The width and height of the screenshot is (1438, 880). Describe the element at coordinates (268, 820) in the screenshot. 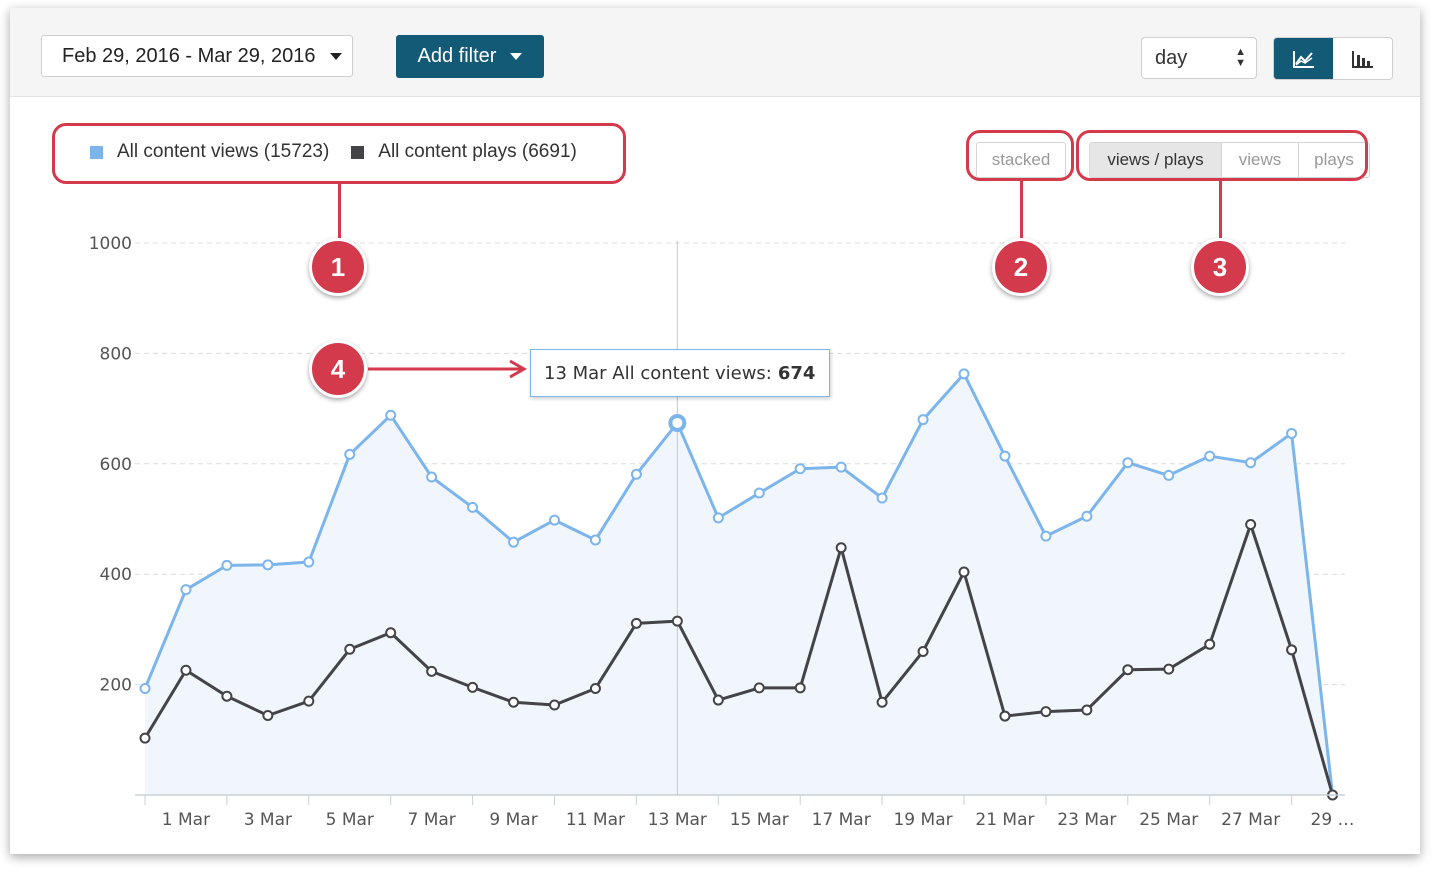

I see `x-tick-label: 3 Mar` at that location.